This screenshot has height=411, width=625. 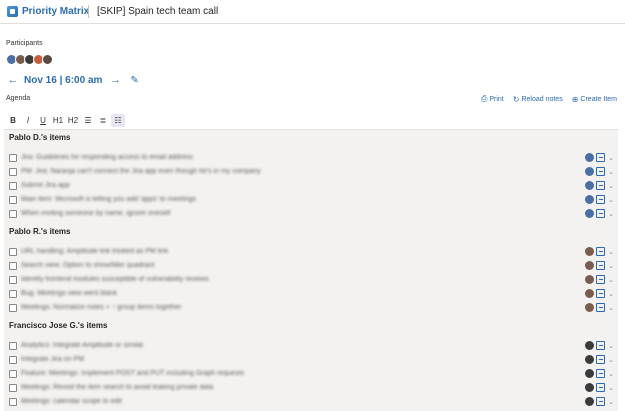 I want to click on arrow-left-icon: ←, so click(x=13, y=80).